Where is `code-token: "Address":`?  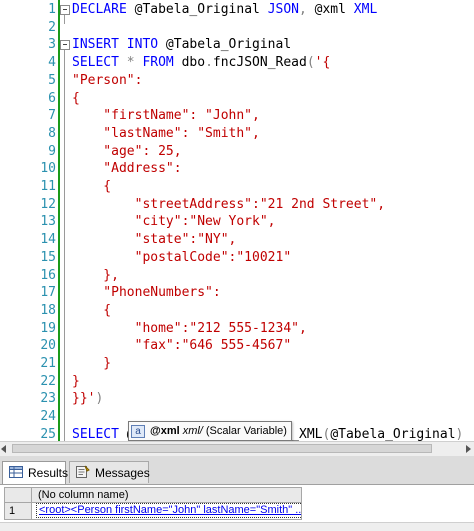 code-token: "Address": is located at coordinates (127, 169).